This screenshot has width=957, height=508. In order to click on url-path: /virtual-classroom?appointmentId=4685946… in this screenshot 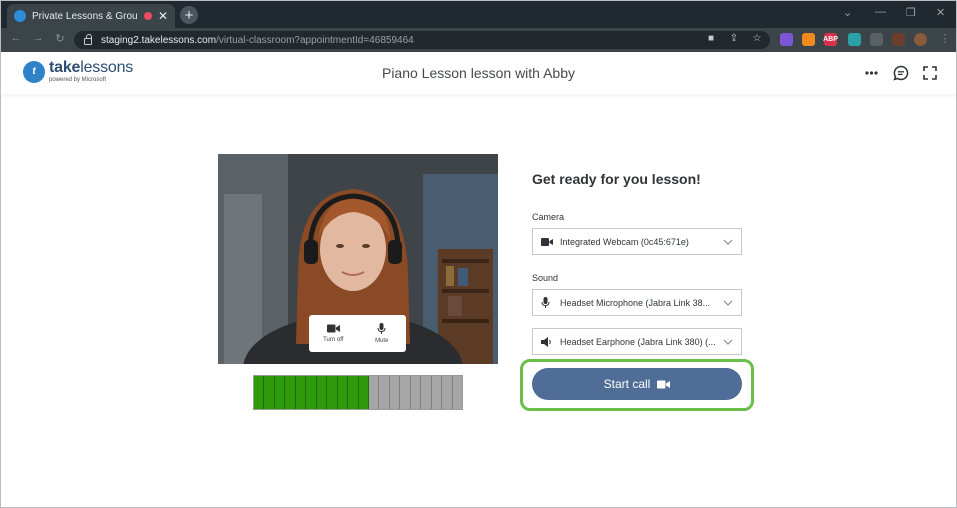, I will do `click(315, 40)`.